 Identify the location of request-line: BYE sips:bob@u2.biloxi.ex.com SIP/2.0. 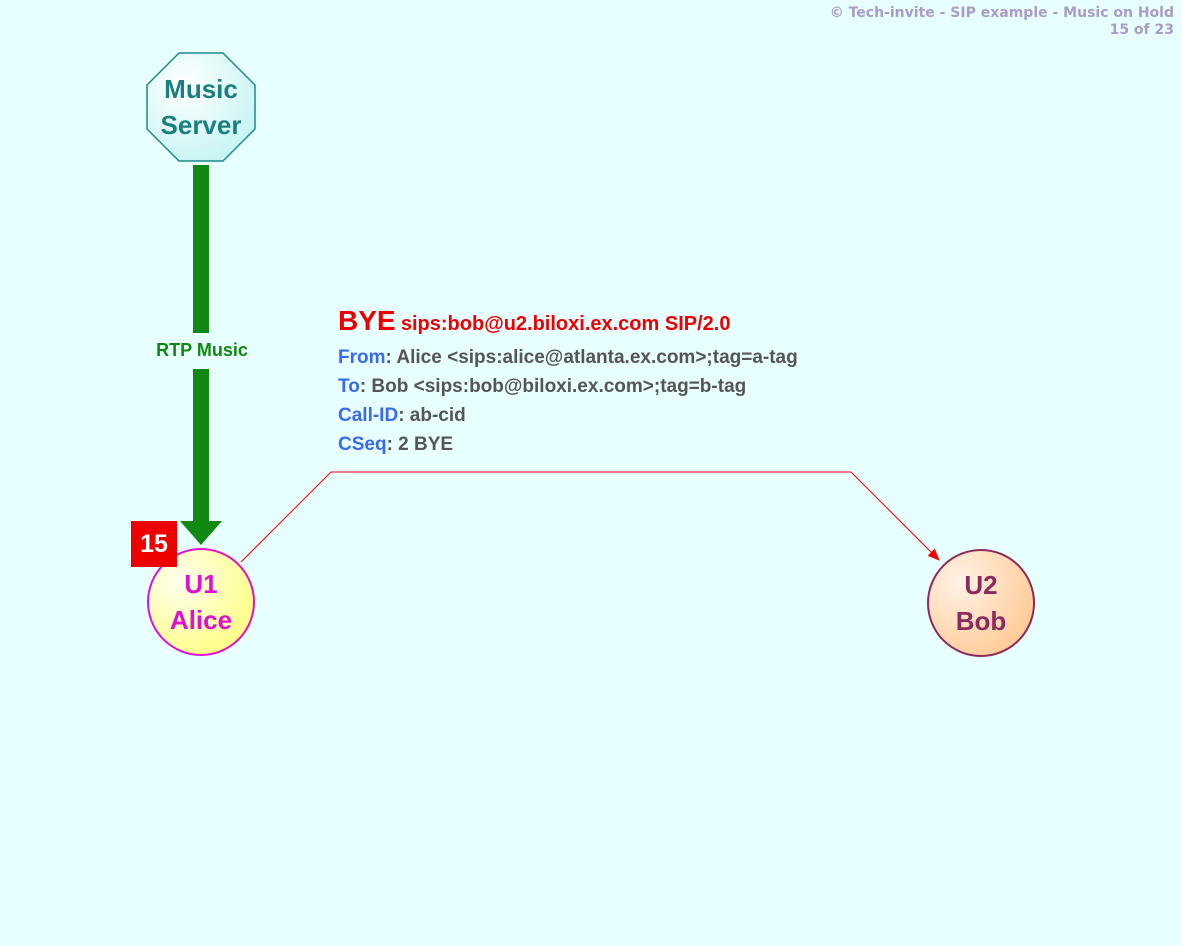
(568, 323).